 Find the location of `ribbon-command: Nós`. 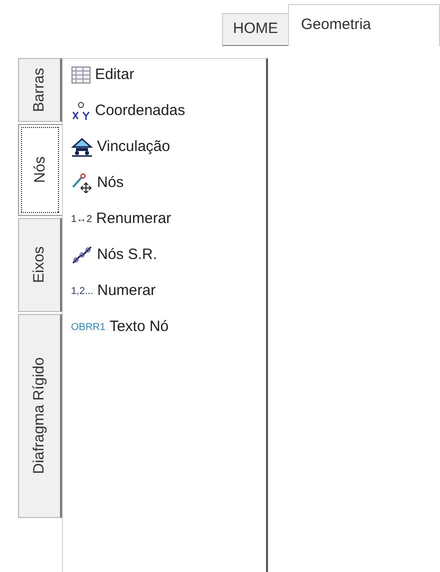

ribbon-command: Nós is located at coordinates (168, 183).